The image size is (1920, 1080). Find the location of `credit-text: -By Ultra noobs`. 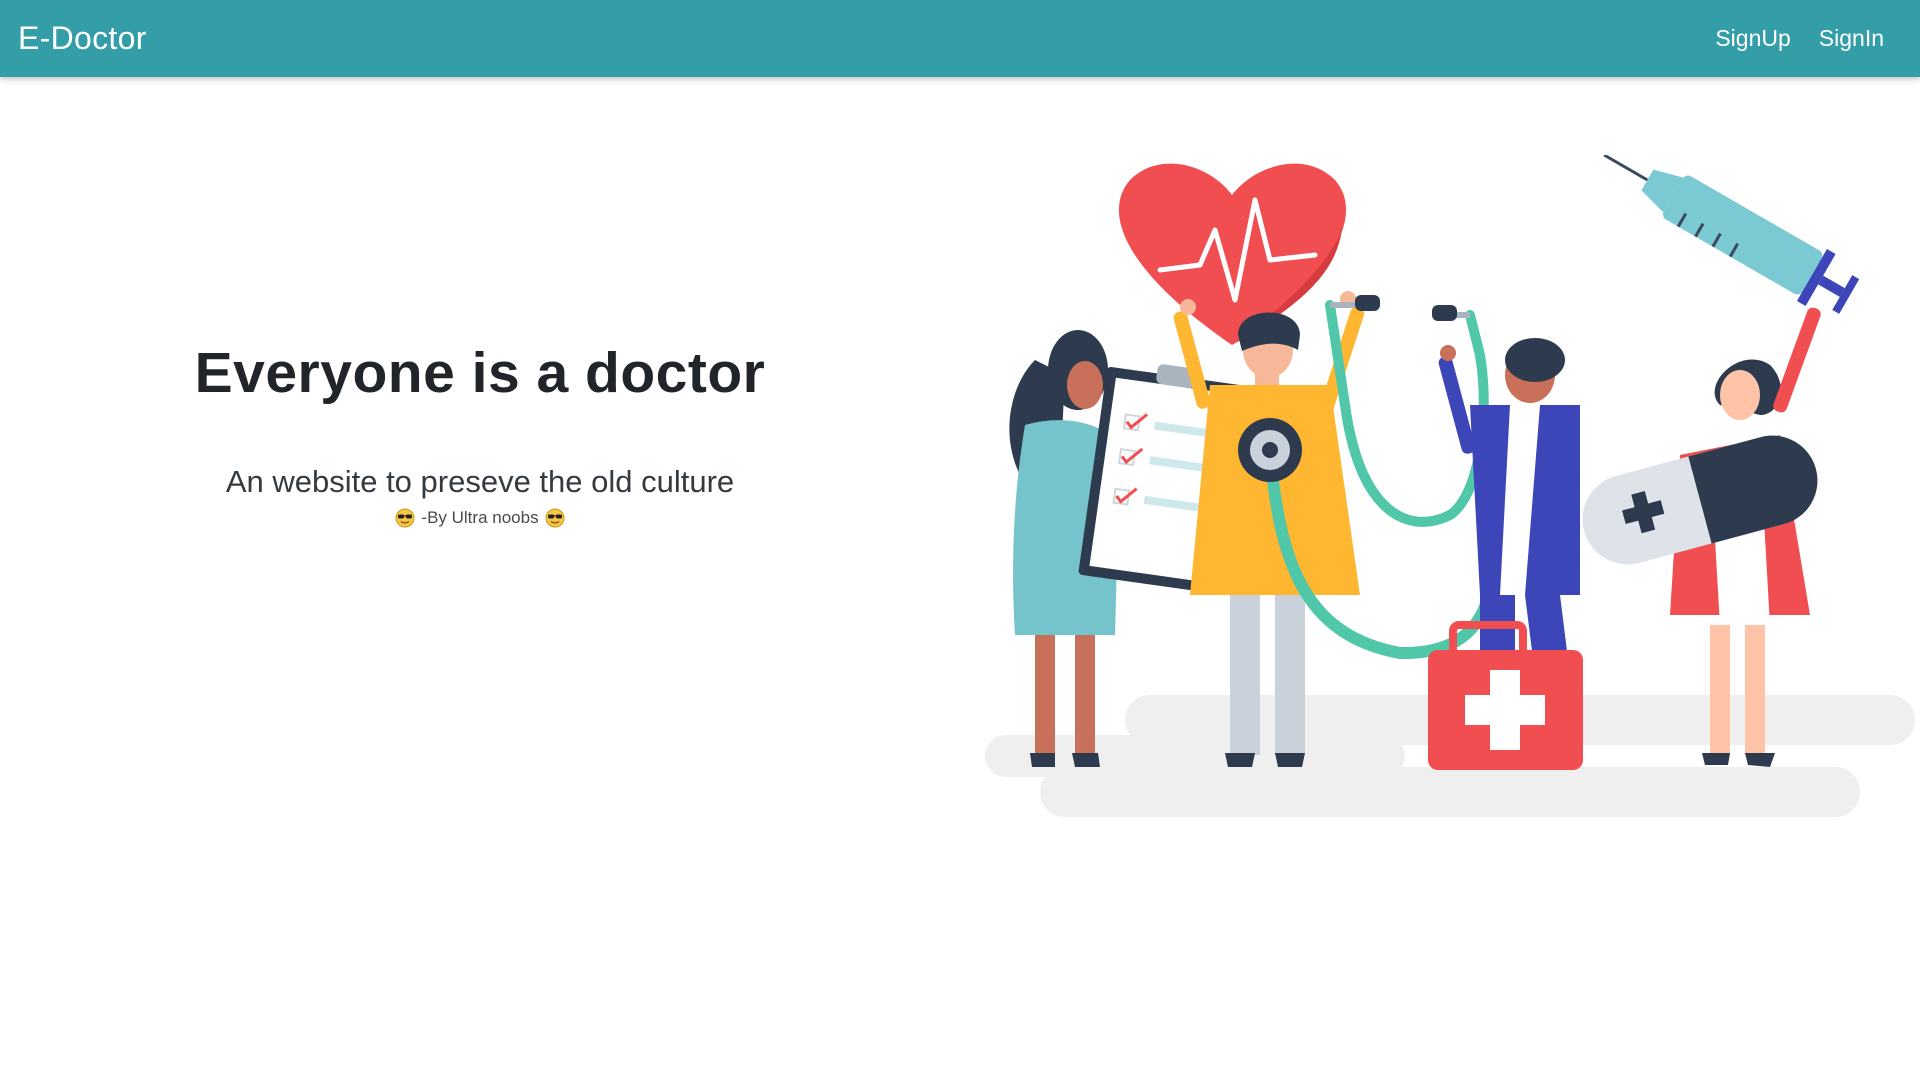

credit-text: -By Ultra noobs is located at coordinates (480, 517).